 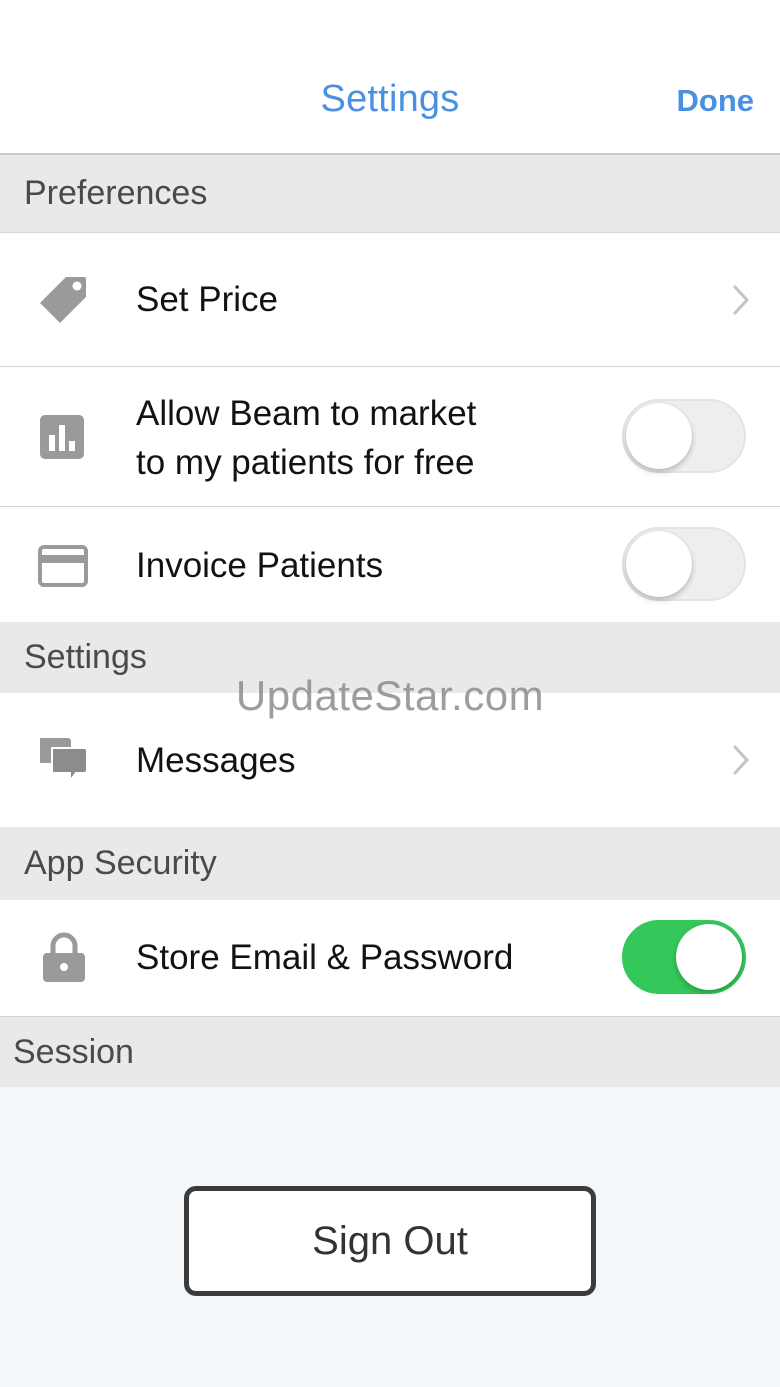 What do you see at coordinates (716, 101) in the screenshot?
I see `done-button: Done` at bounding box center [716, 101].